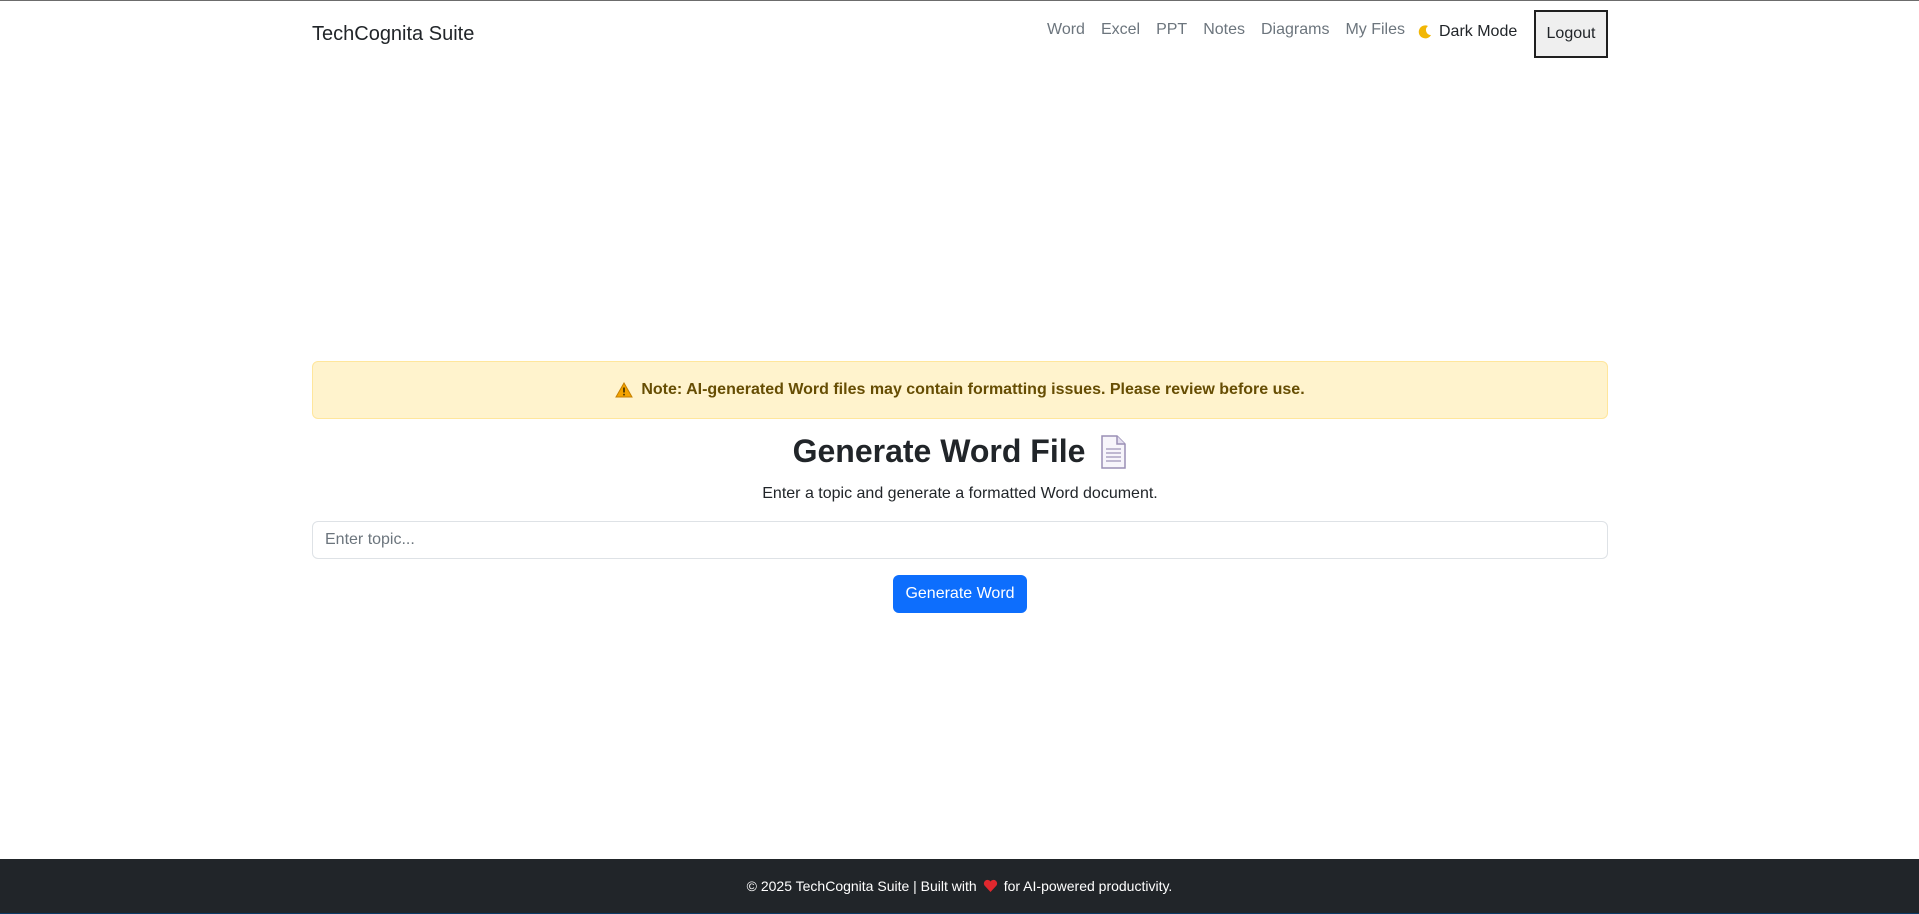 The image size is (1919, 914). What do you see at coordinates (960, 540) in the screenshot?
I see `topic-input` at bounding box center [960, 540].